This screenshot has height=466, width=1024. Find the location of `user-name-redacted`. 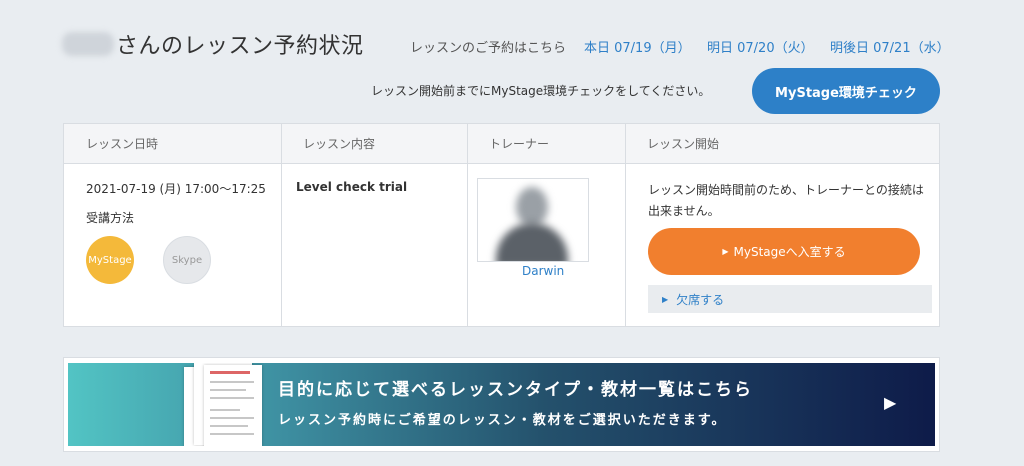

user-name-redacted is located at coordinates (88, 44).